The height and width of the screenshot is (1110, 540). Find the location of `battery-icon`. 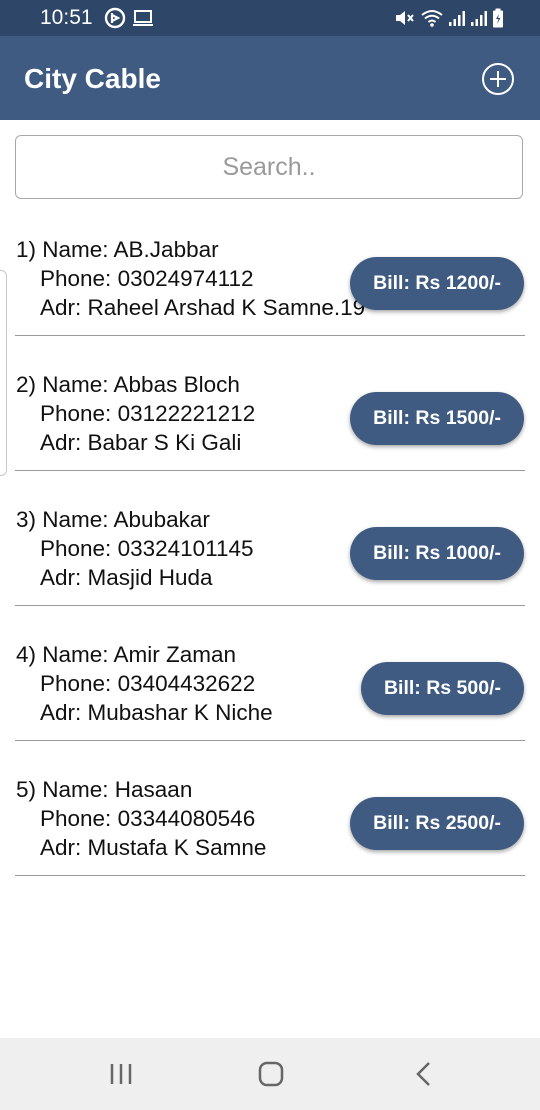

battery-icon is located at coordinates (498, 18).